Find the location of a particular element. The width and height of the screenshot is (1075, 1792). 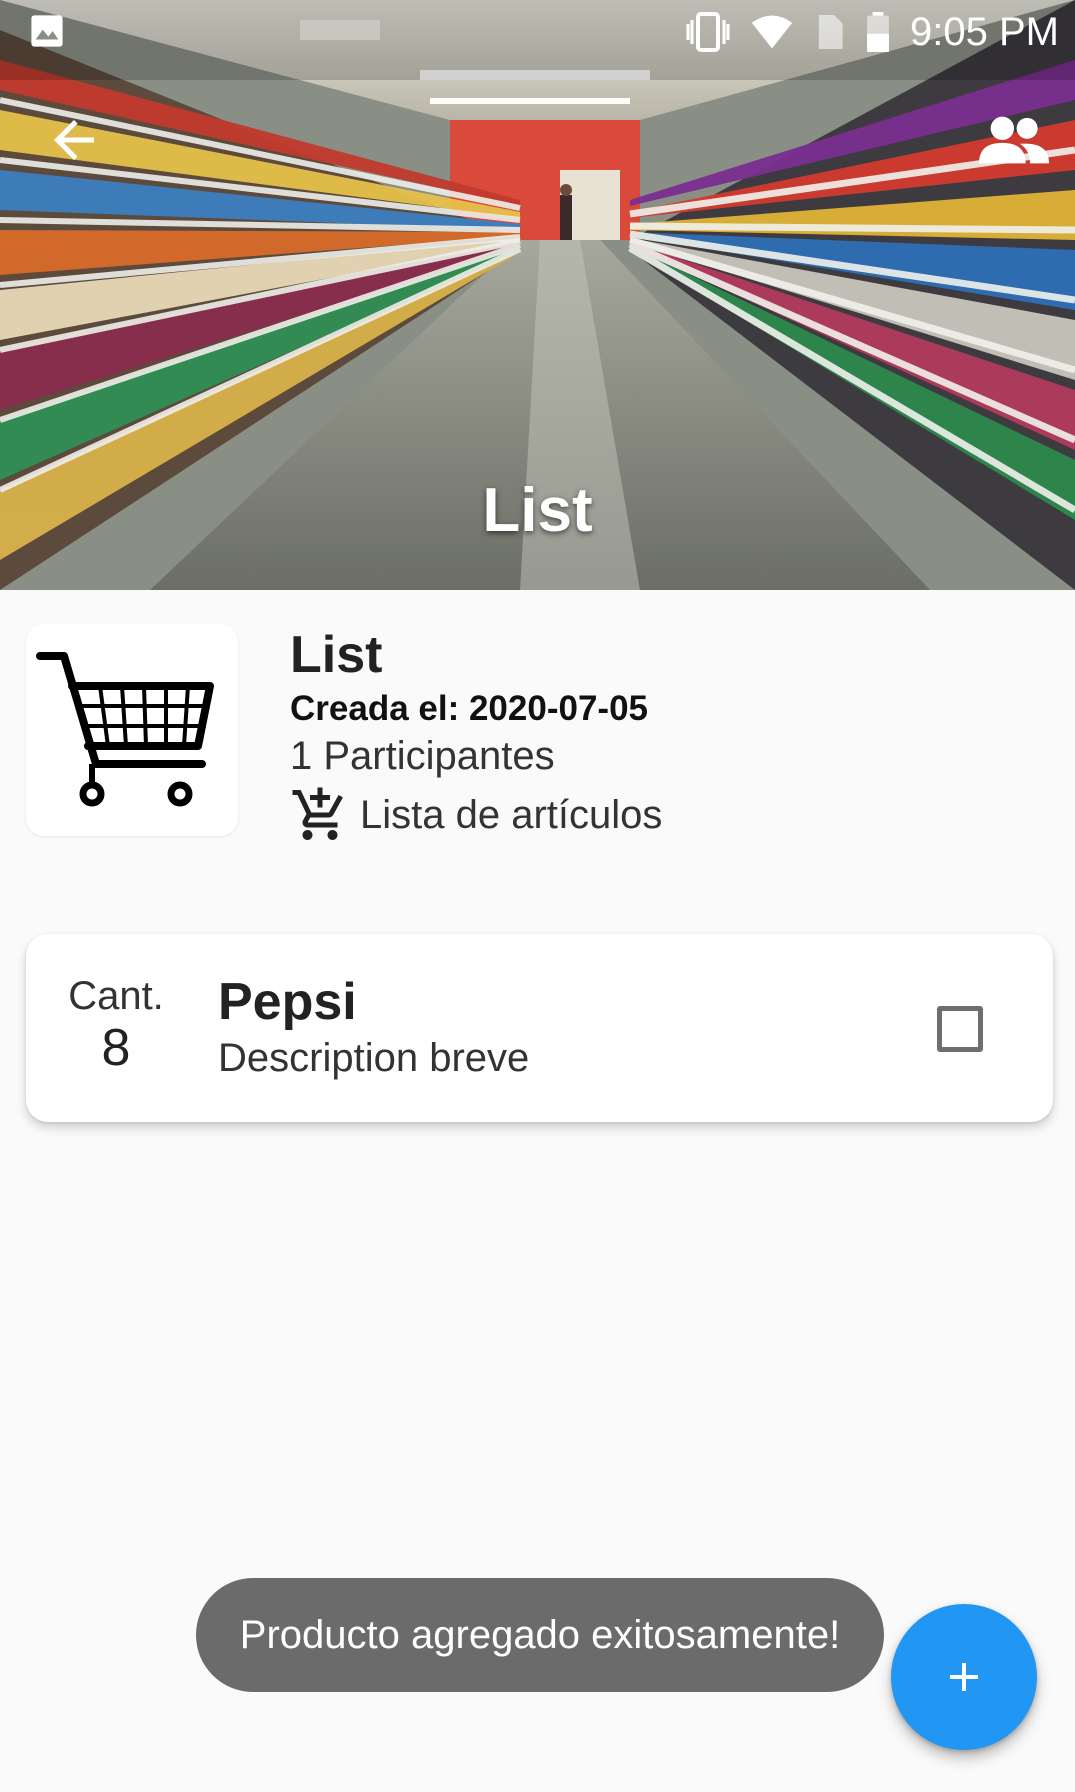

image-notification-icon is located at coordinates (47, 31).